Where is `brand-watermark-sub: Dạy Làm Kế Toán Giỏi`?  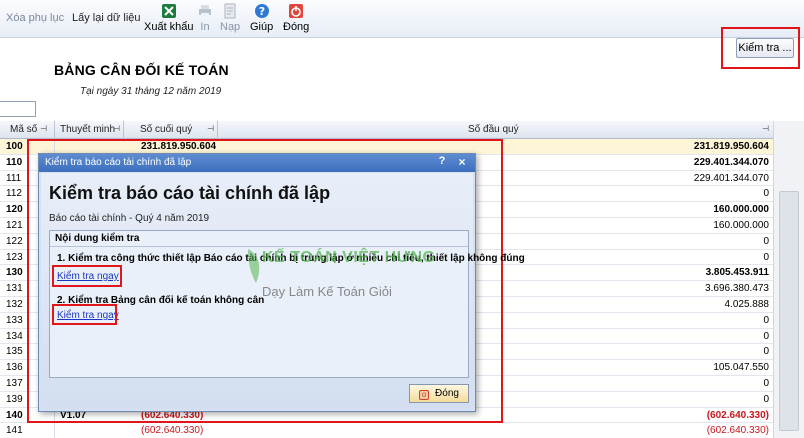
brand-watermark-sub: Dạy Làm Kế Toán Giỏi is located at coordinates (327, 291).